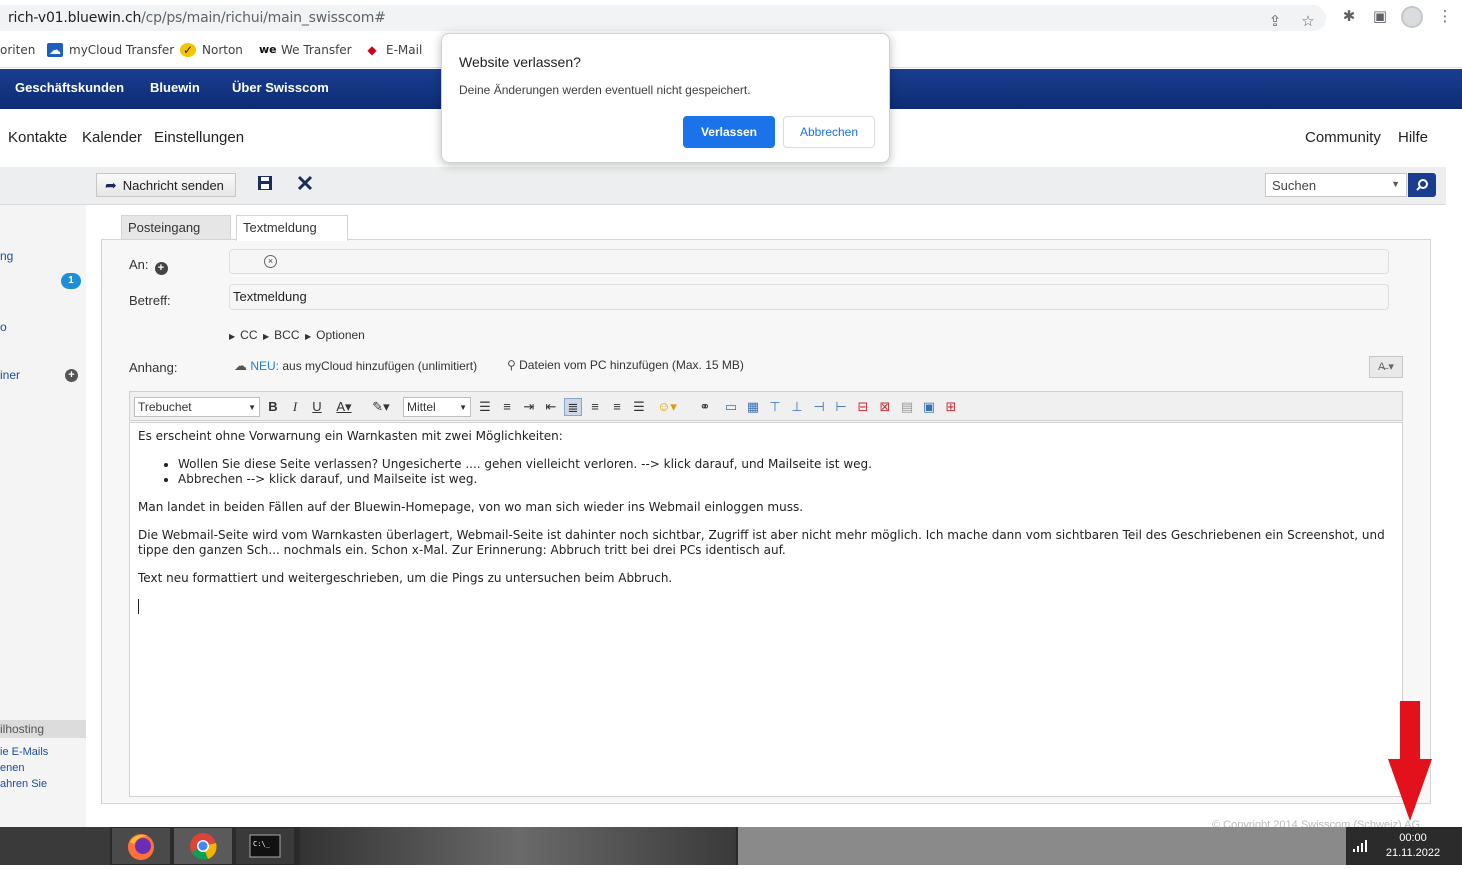  Describe the element at coordinates (317, 407) in the screenshot. I see `underline-button: U` at that location.